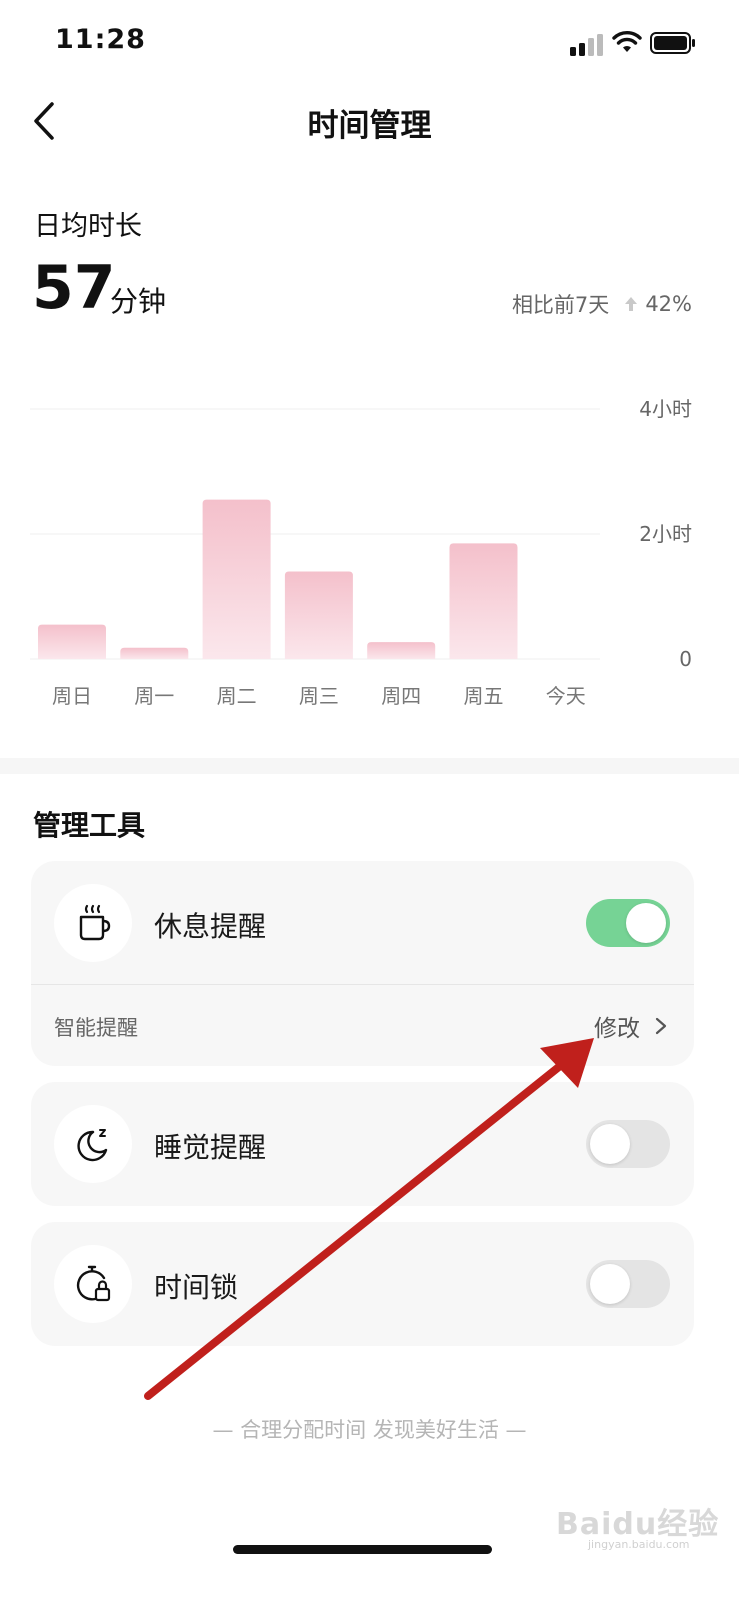 This screenshot has width=739, height=1600. I want to click on comparison-label: 相比前7天, so click(560, 305).